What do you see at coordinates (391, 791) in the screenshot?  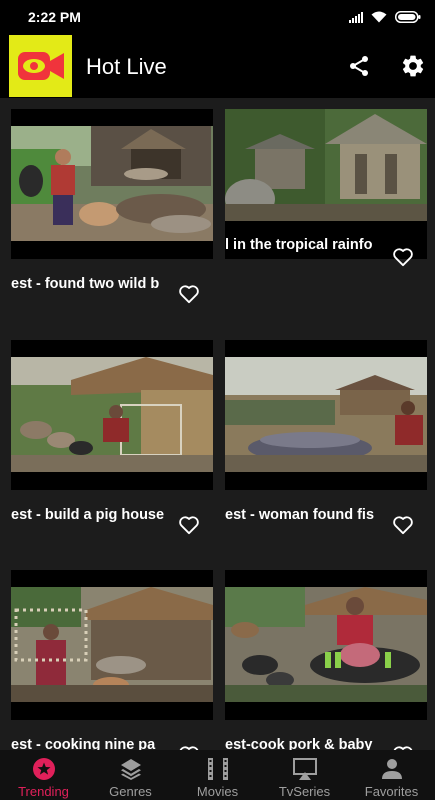 I see `nav-label: Favorites` at bounding box center [391, 791].